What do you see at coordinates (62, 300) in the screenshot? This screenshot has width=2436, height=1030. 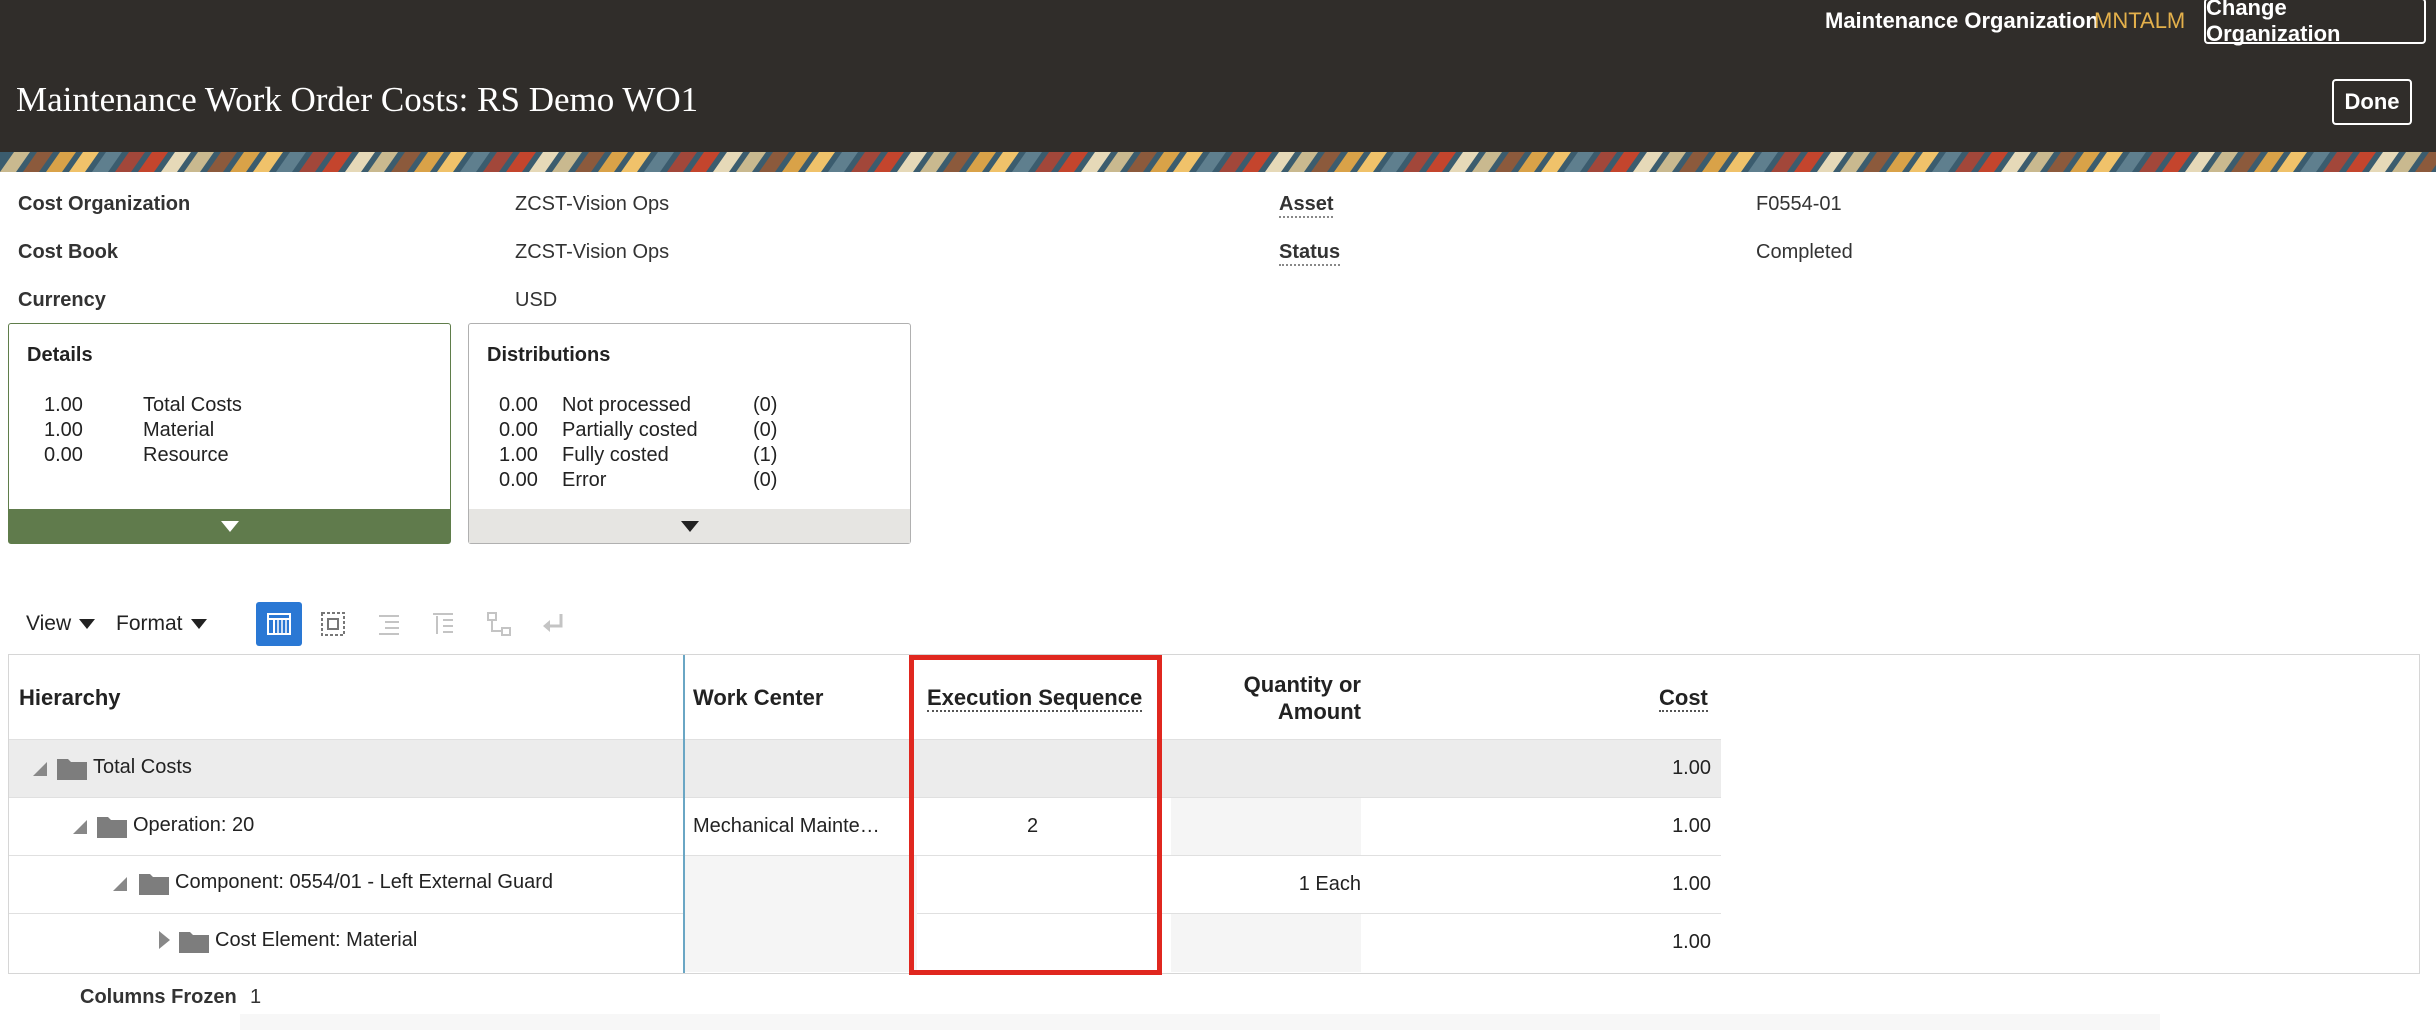 I see `currency-label: Currency` at bounding box center [62, 300].